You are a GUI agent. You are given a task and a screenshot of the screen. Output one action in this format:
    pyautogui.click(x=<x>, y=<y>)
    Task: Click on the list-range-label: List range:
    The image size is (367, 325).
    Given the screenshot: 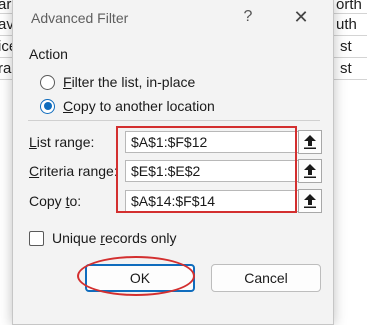 What is the action you would take?
    pyautogui.click(x=62, y=142)
    